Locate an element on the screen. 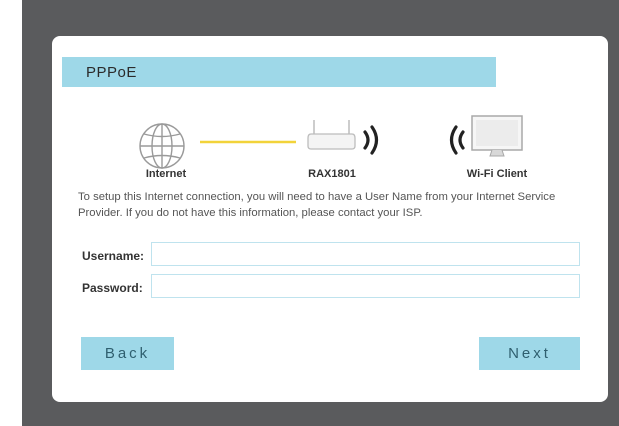  back-button: Back is located at coordinates (127, 353).